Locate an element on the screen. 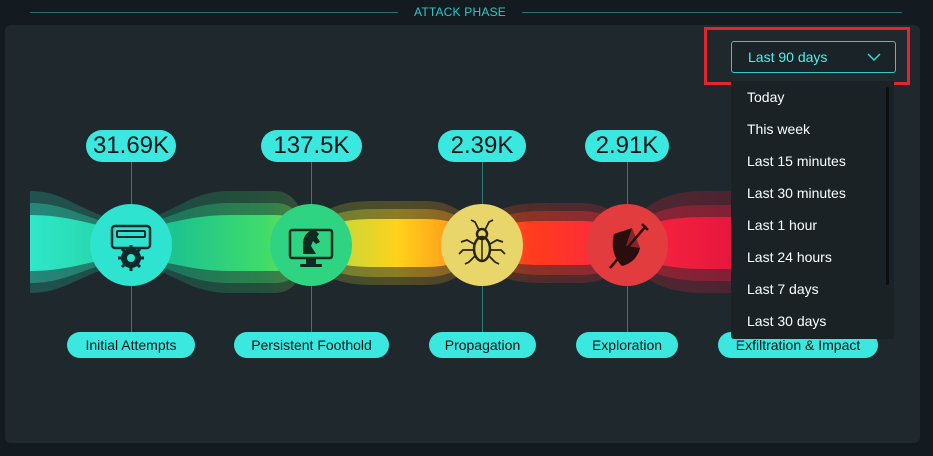 The width and height of the screenshot is (933, 456). header-divider-left is located at coordinates (214, 12).